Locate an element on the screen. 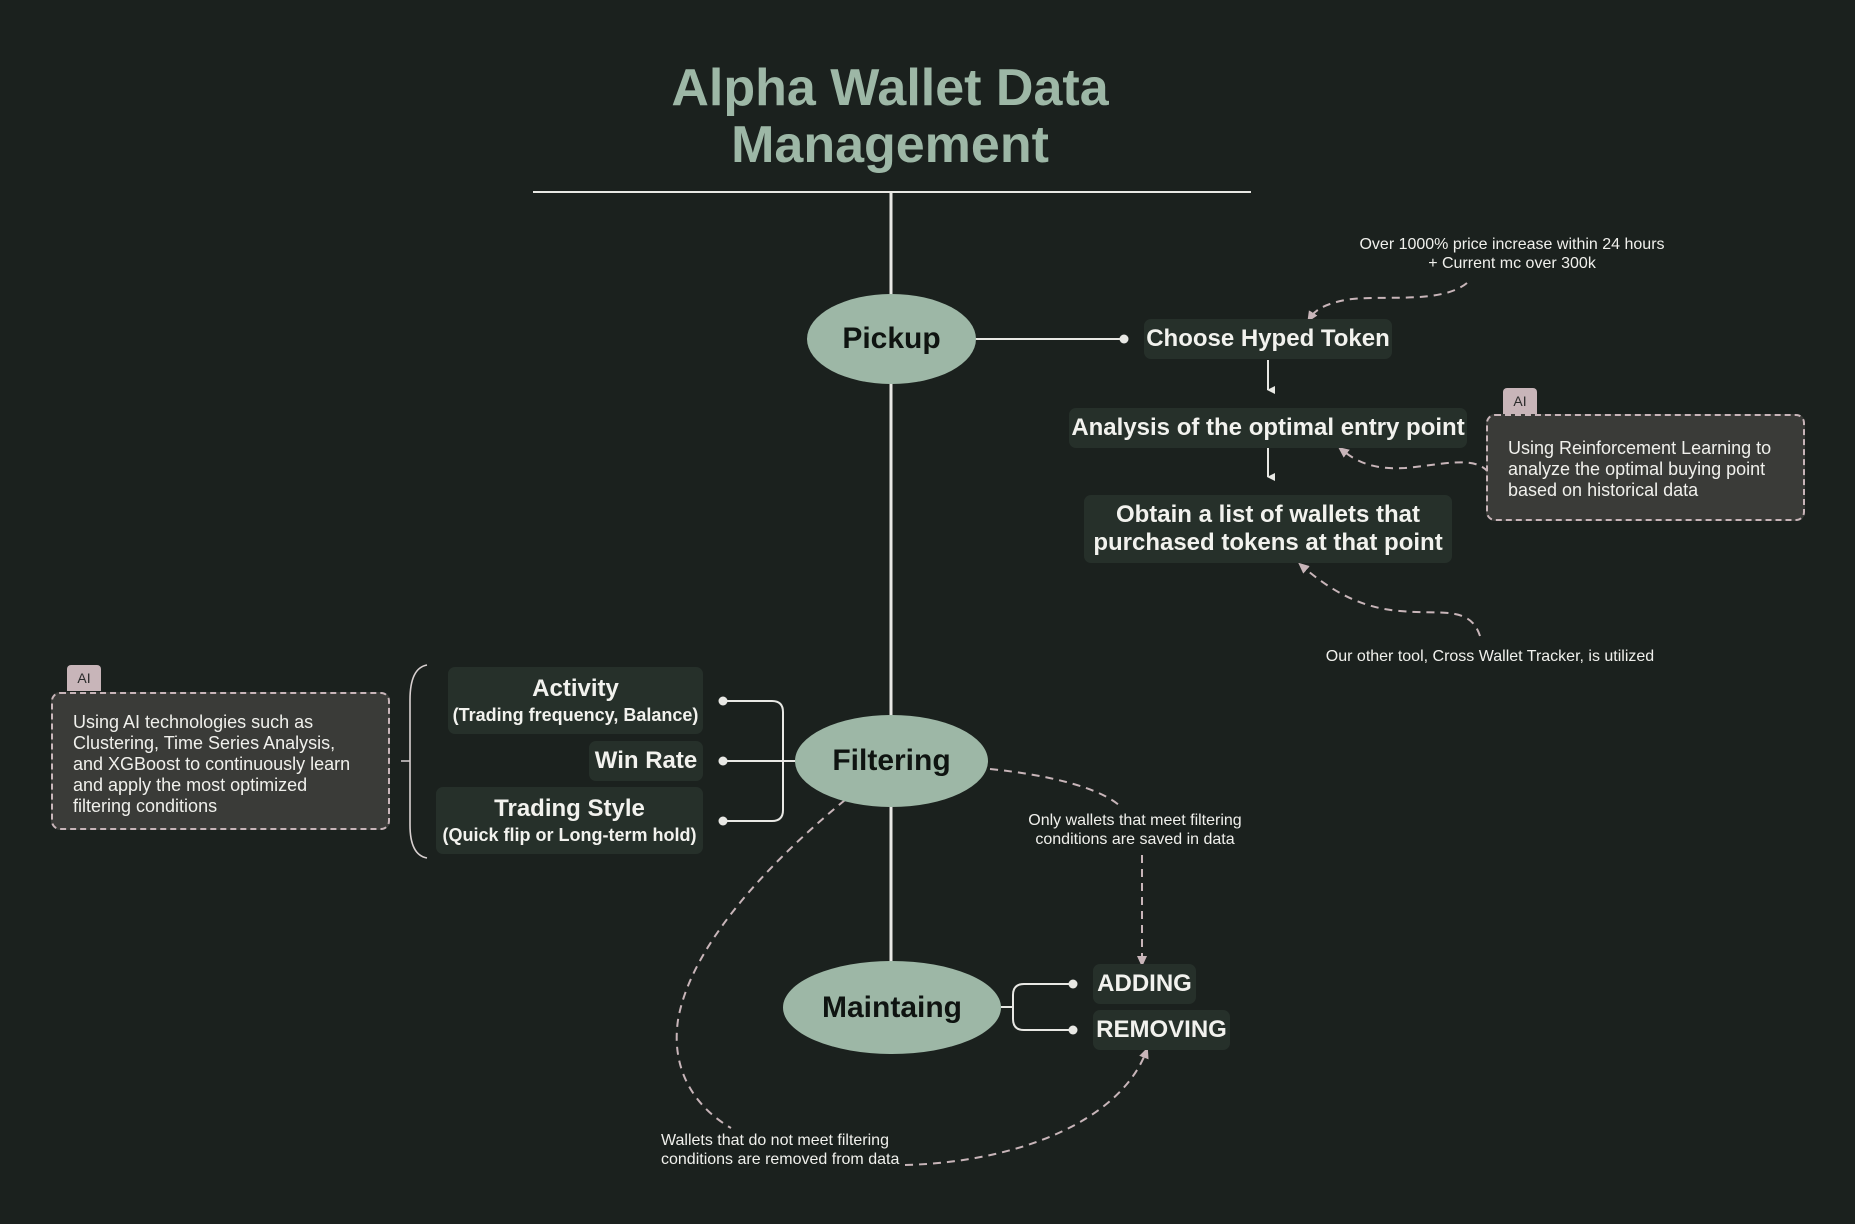 The height and width of the screenshot is (1224, 1855). annotation-line-2: conditions are removed from data is located at coordinates (780, 1159).